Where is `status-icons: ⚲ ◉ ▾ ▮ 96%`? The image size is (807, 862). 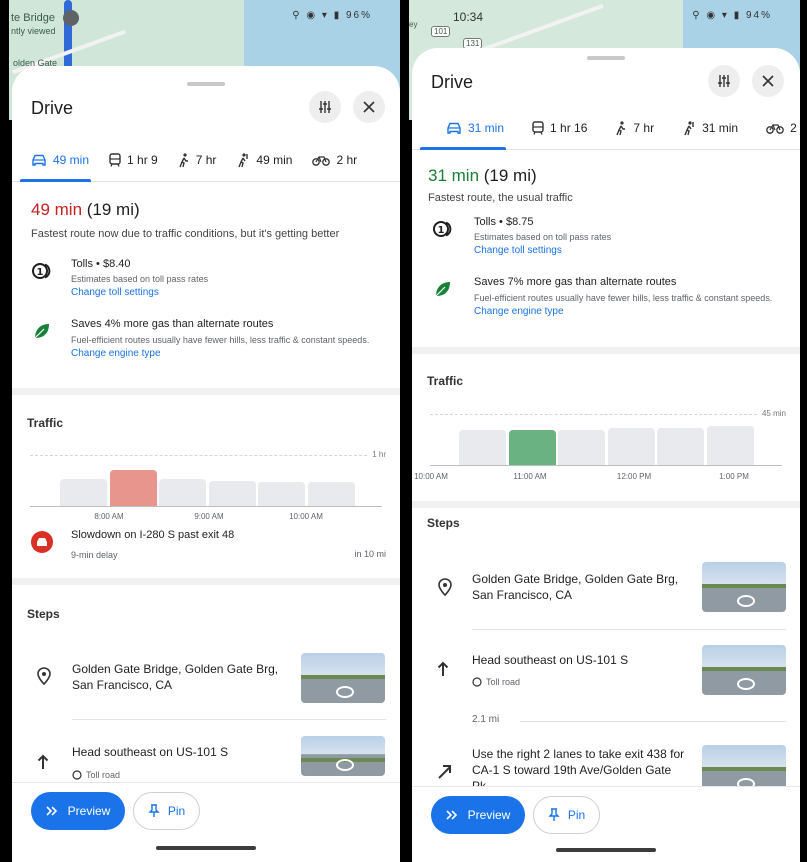 status-icons: ⚲ ◉ ▾ ▮ 96% is located at coordinates (332, 15).